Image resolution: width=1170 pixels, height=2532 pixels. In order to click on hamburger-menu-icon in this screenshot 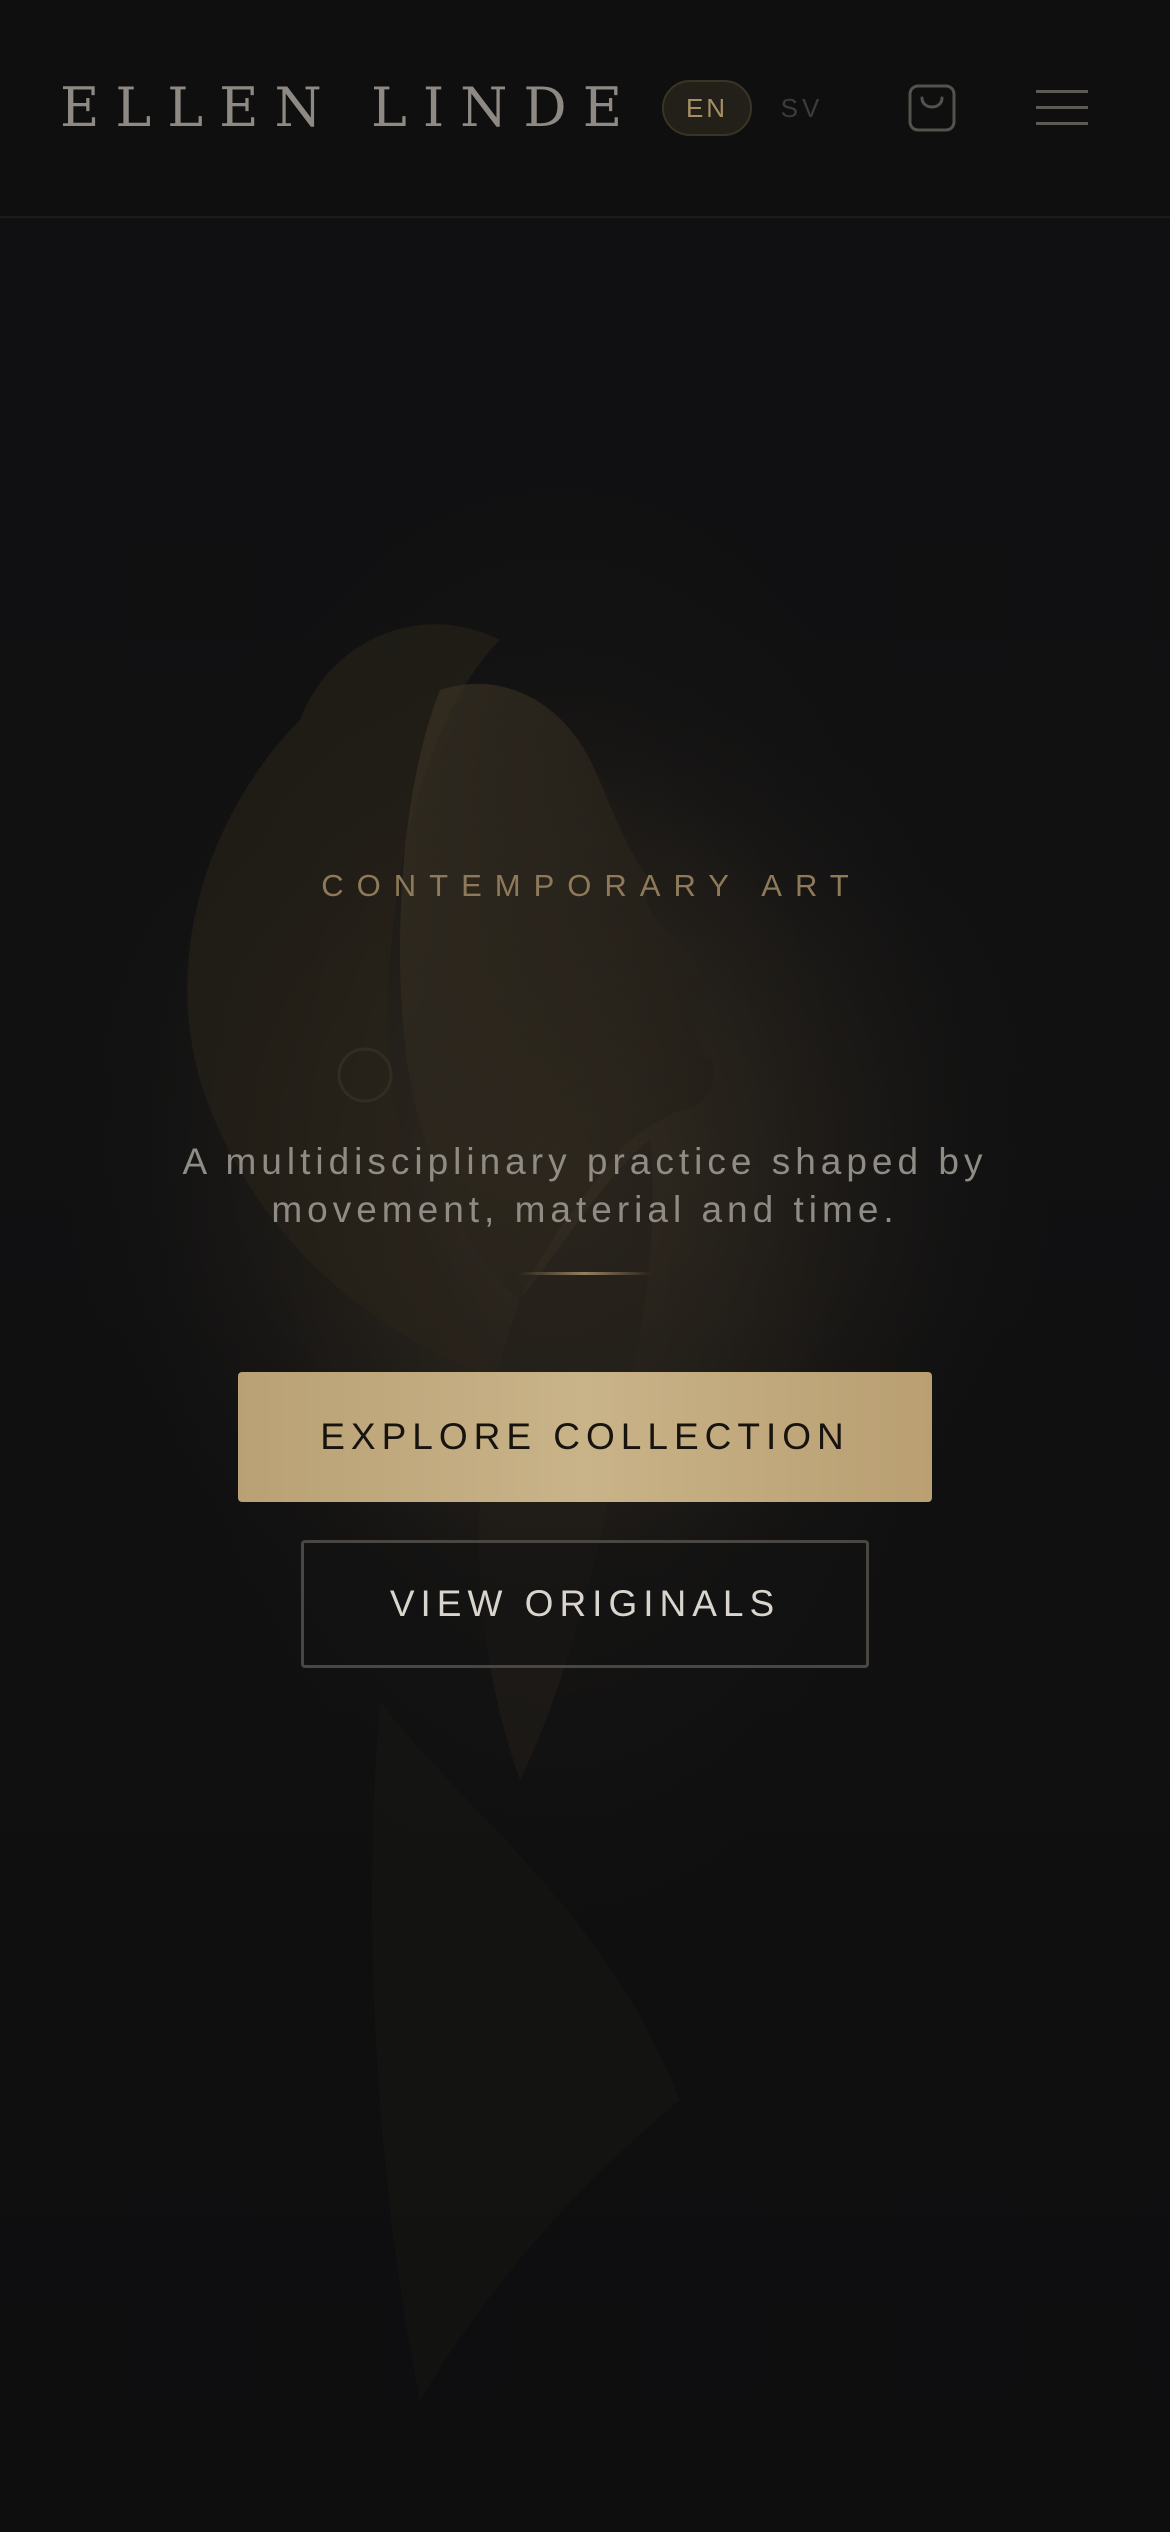, I will do `click(1063, 108)`.